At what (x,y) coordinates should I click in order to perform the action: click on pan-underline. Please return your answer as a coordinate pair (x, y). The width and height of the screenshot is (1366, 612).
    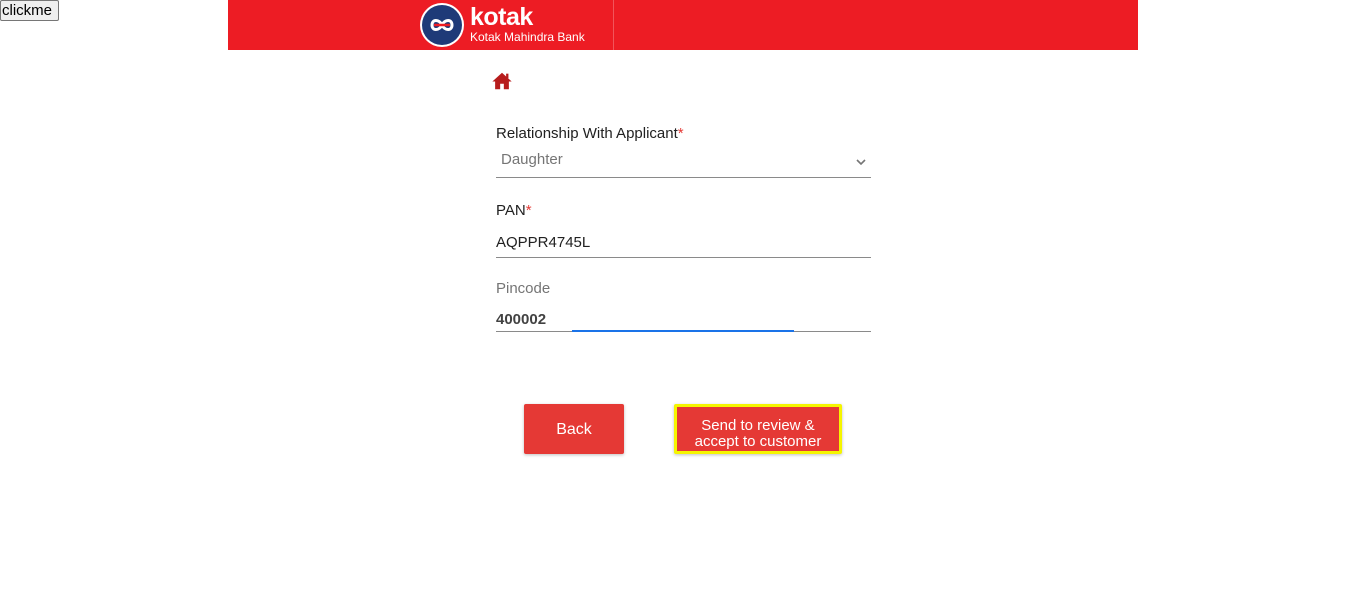
    Looking at the image, I should click on (683, 257).